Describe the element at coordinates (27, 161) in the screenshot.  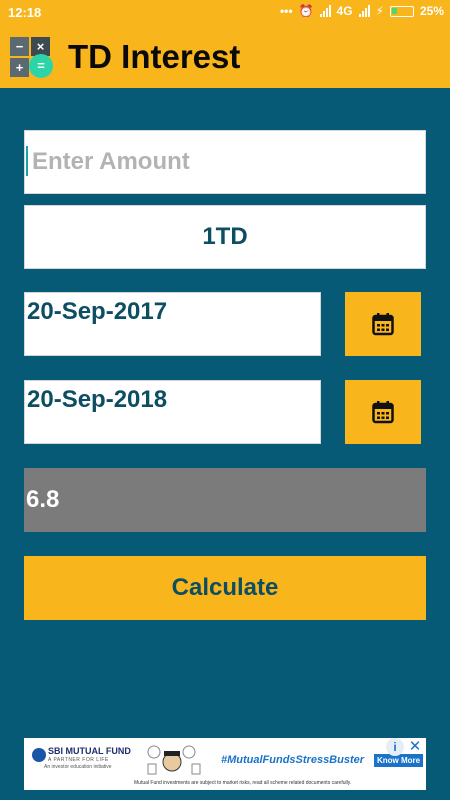
I see `text-cursor` at that location.